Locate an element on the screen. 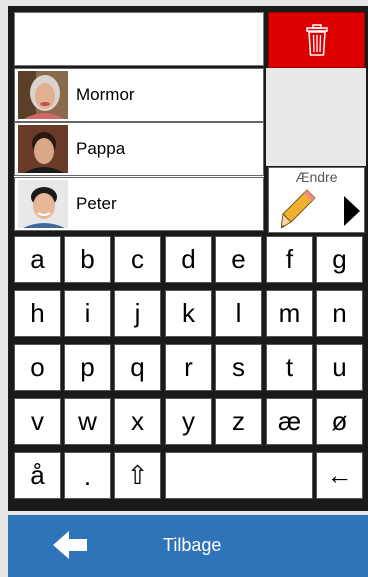  contact-item-pappa: Pappa is located at coordinates (139, 149).